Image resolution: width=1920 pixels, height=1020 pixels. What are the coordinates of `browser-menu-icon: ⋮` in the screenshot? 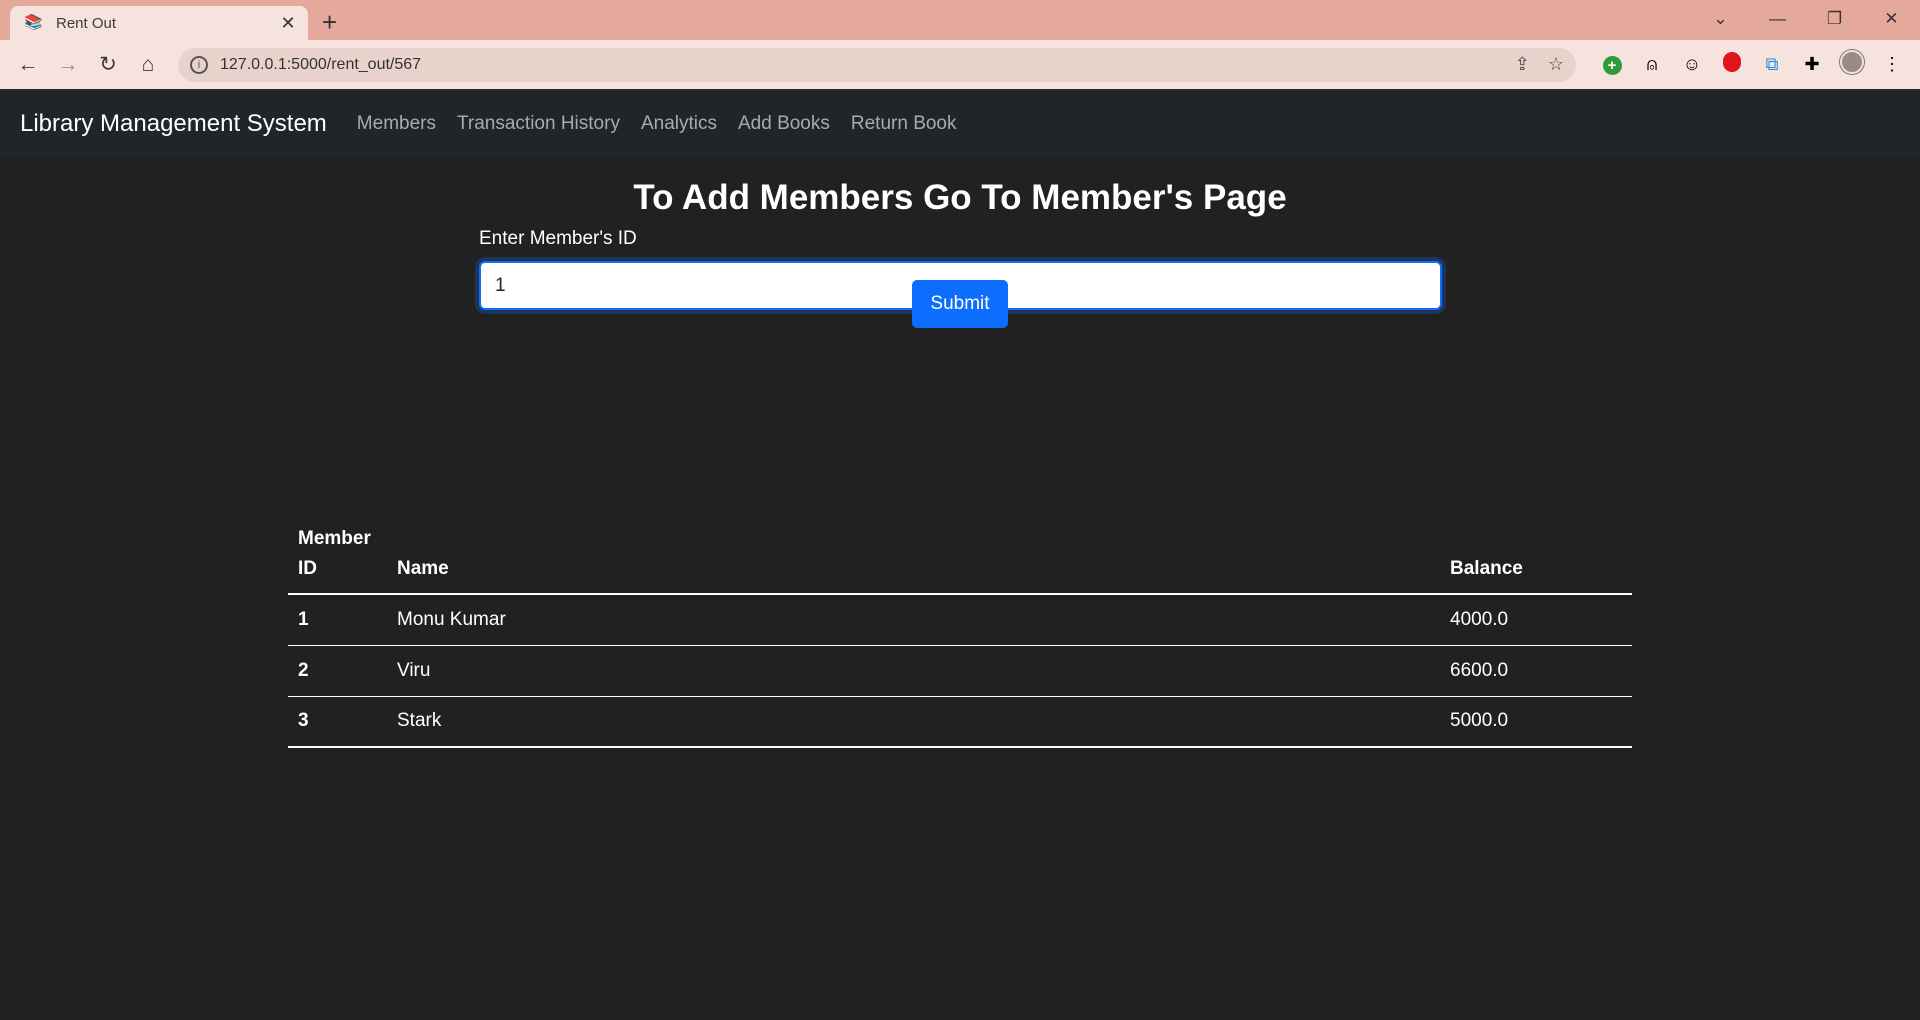 It's located at (1892, 64).